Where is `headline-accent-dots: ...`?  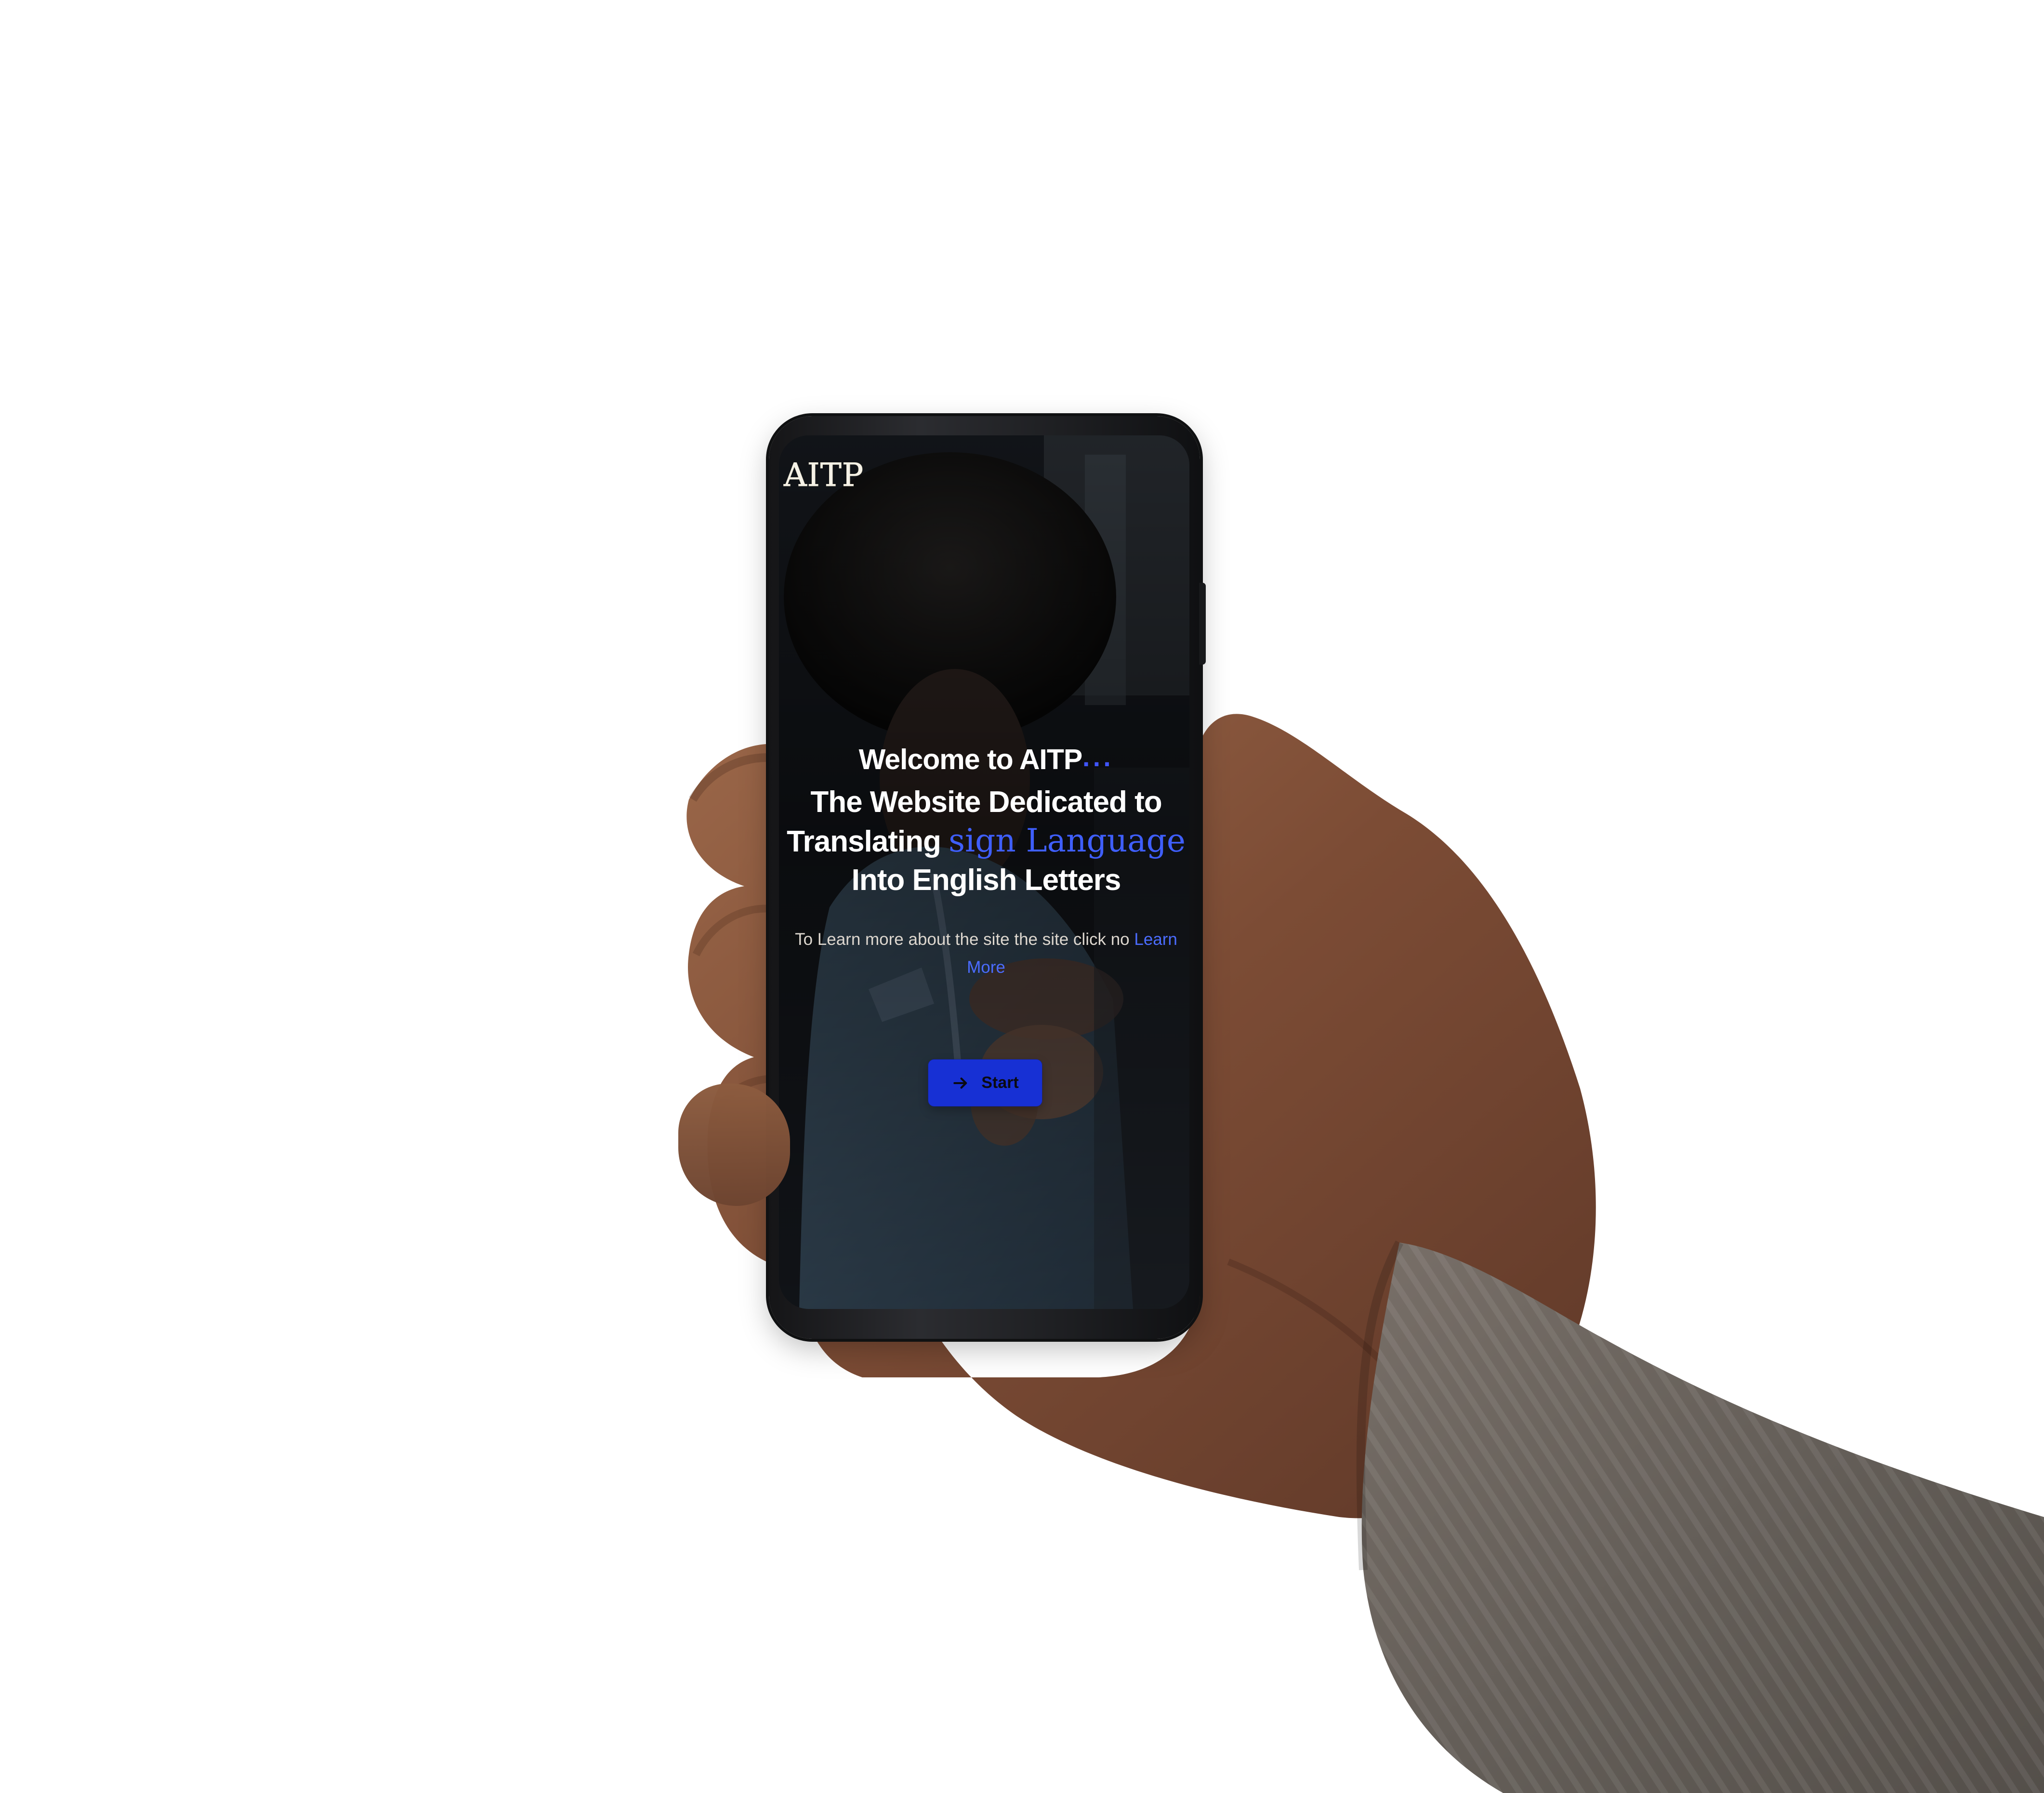 headline-accent-dots: ... is located at coordinates (1098, 759).